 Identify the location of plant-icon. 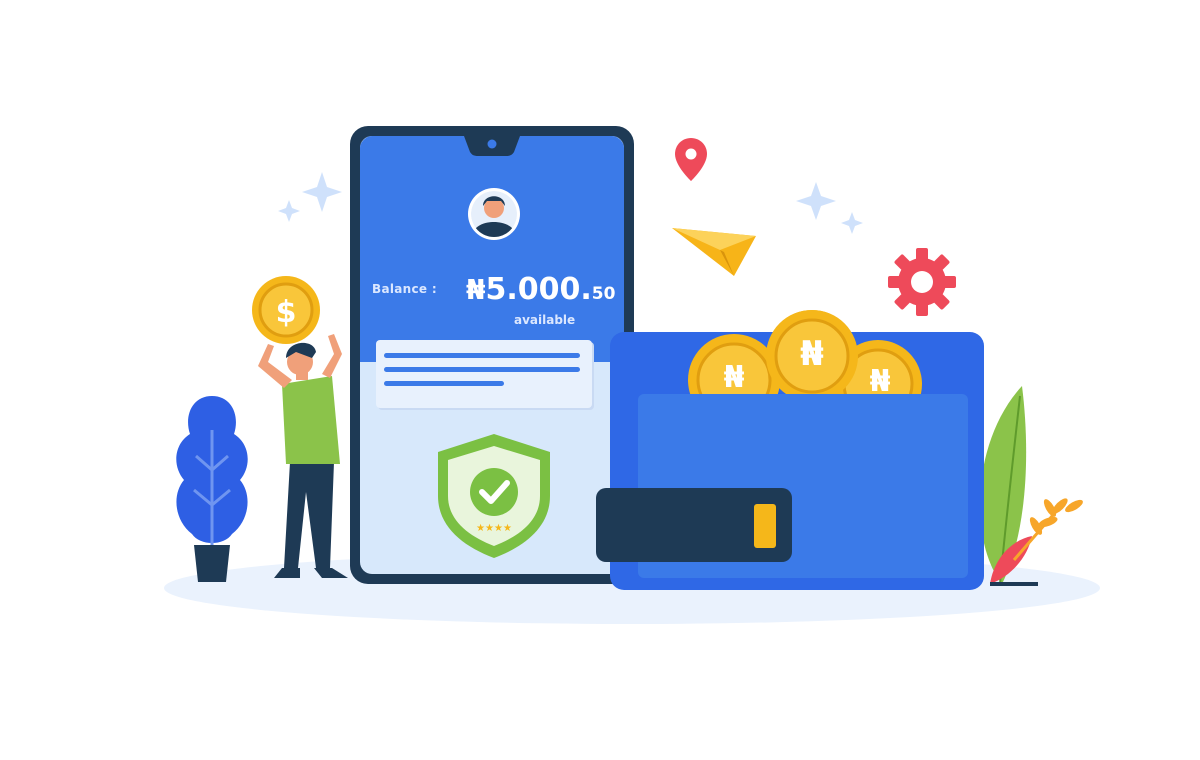
(212, 489).